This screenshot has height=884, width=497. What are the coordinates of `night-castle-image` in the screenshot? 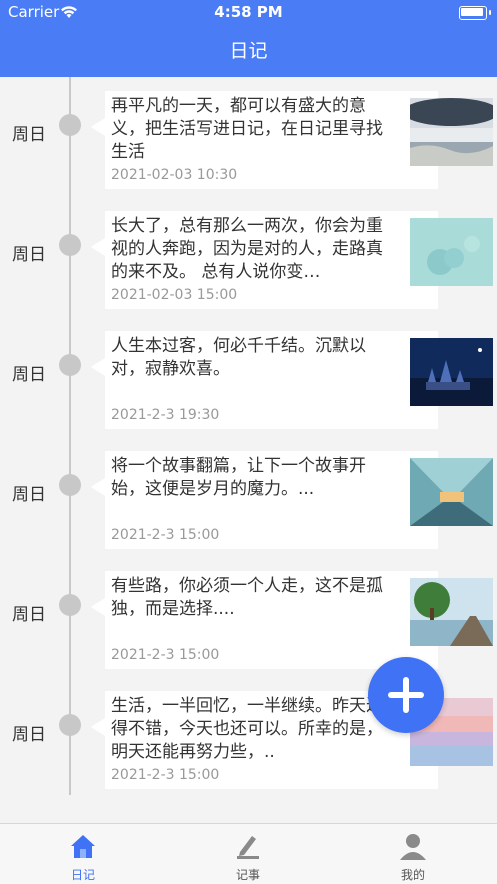 It's located at (451, 372).